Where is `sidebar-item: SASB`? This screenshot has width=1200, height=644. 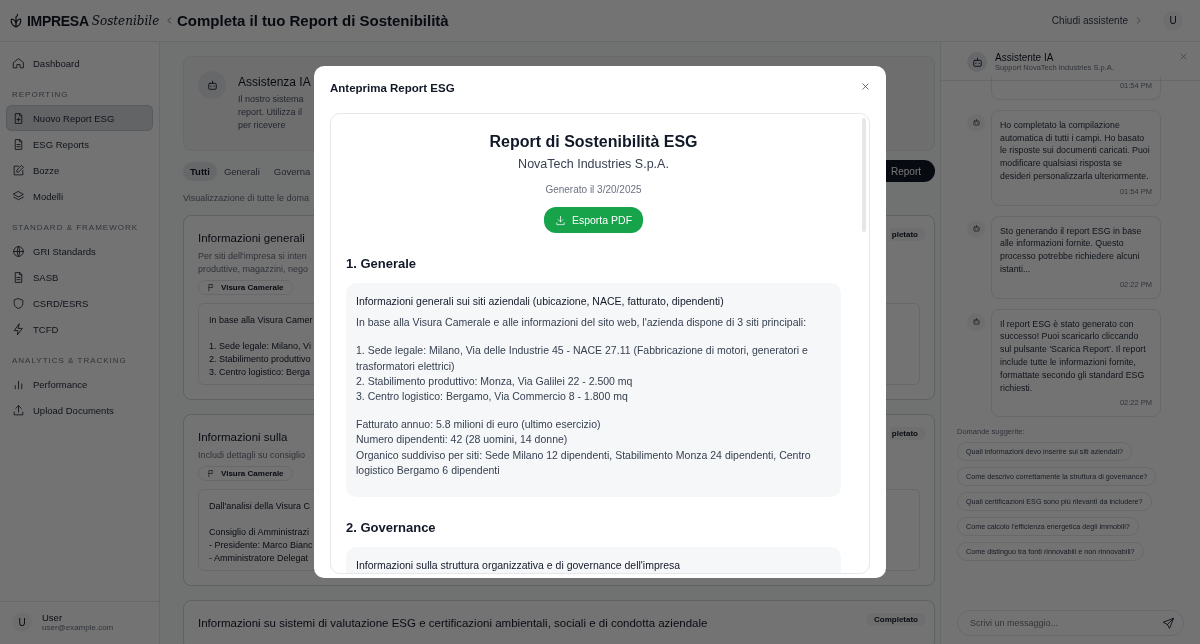
sidebar-item: SASB is located at coordinates (79, 277).